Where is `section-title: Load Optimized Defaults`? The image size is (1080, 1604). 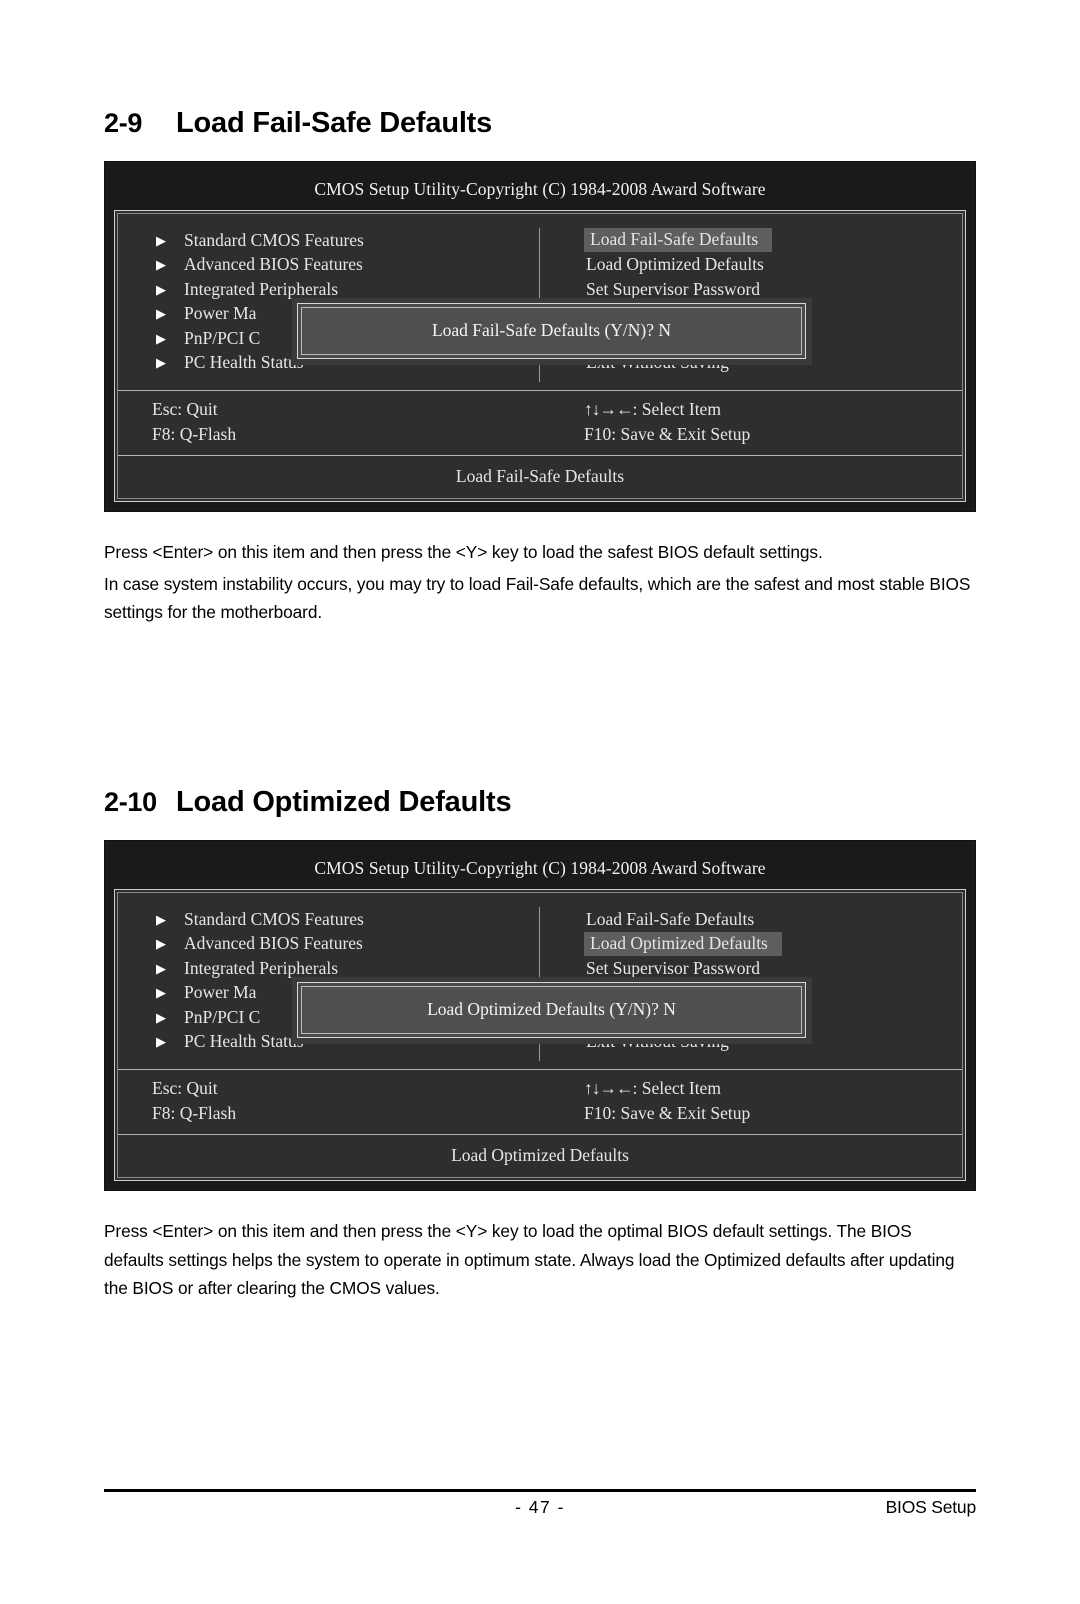 section-title: Load Optimized Defaults is located at coordinates (344, 802).